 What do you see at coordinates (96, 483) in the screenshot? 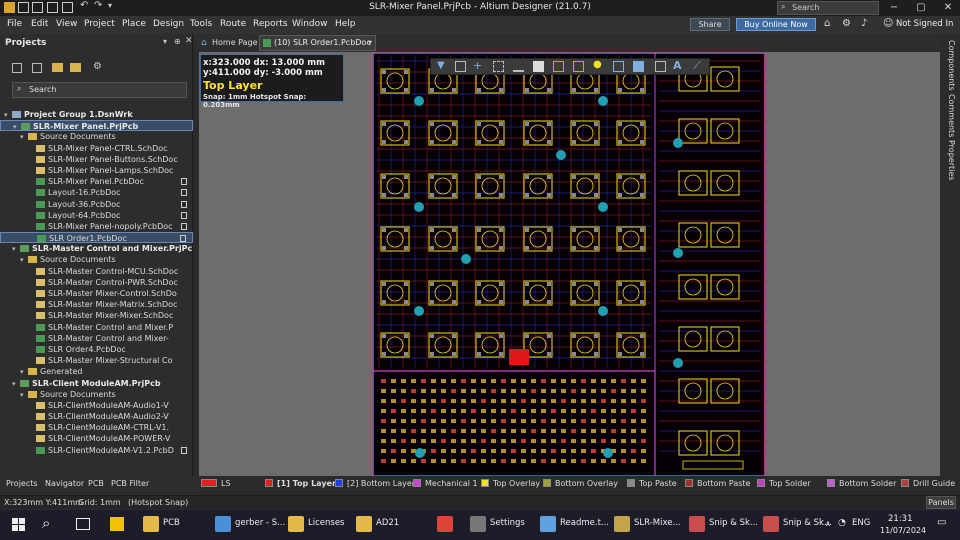
I see `tab-pcb: PCB` at bounding box center [96, 483].